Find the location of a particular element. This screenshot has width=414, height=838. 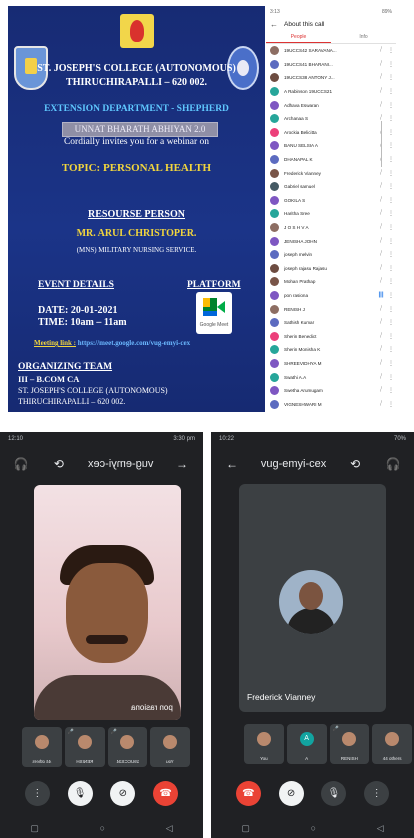

tab-info: Info is located at coordinates (363, 37).